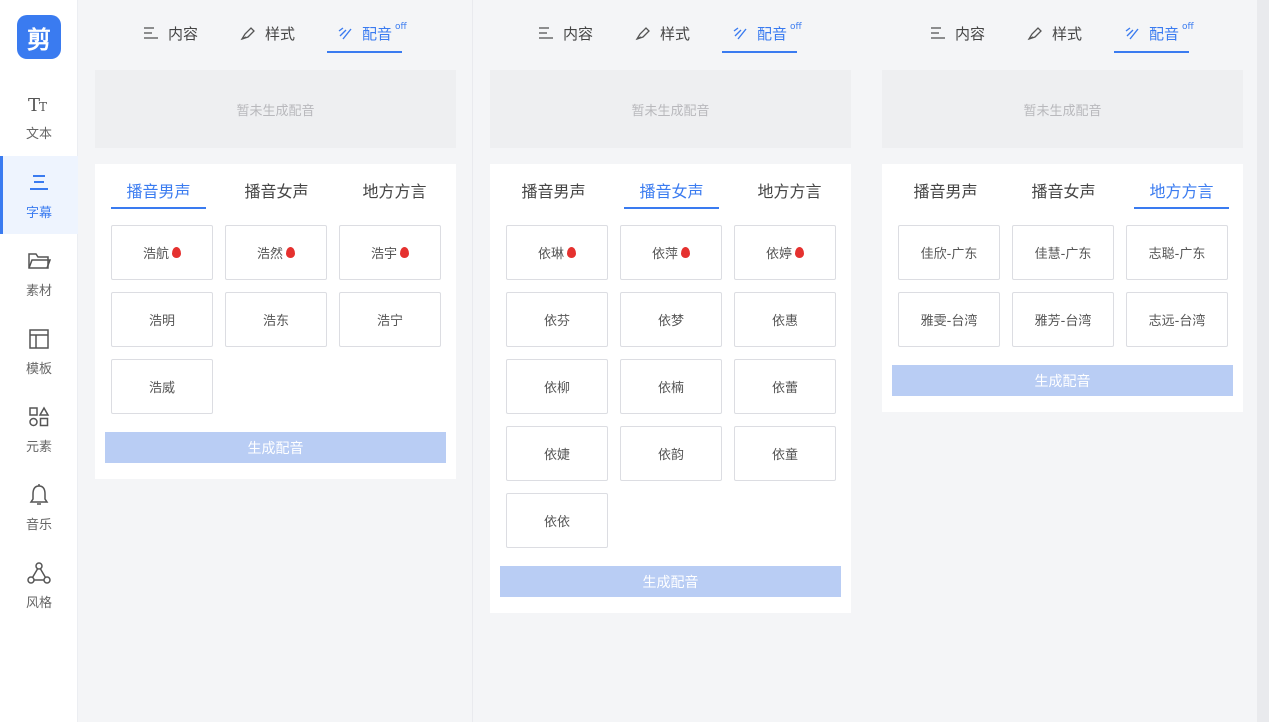  I want to click on sidebar-item-subtitle: 字幕, so click(39, 195).